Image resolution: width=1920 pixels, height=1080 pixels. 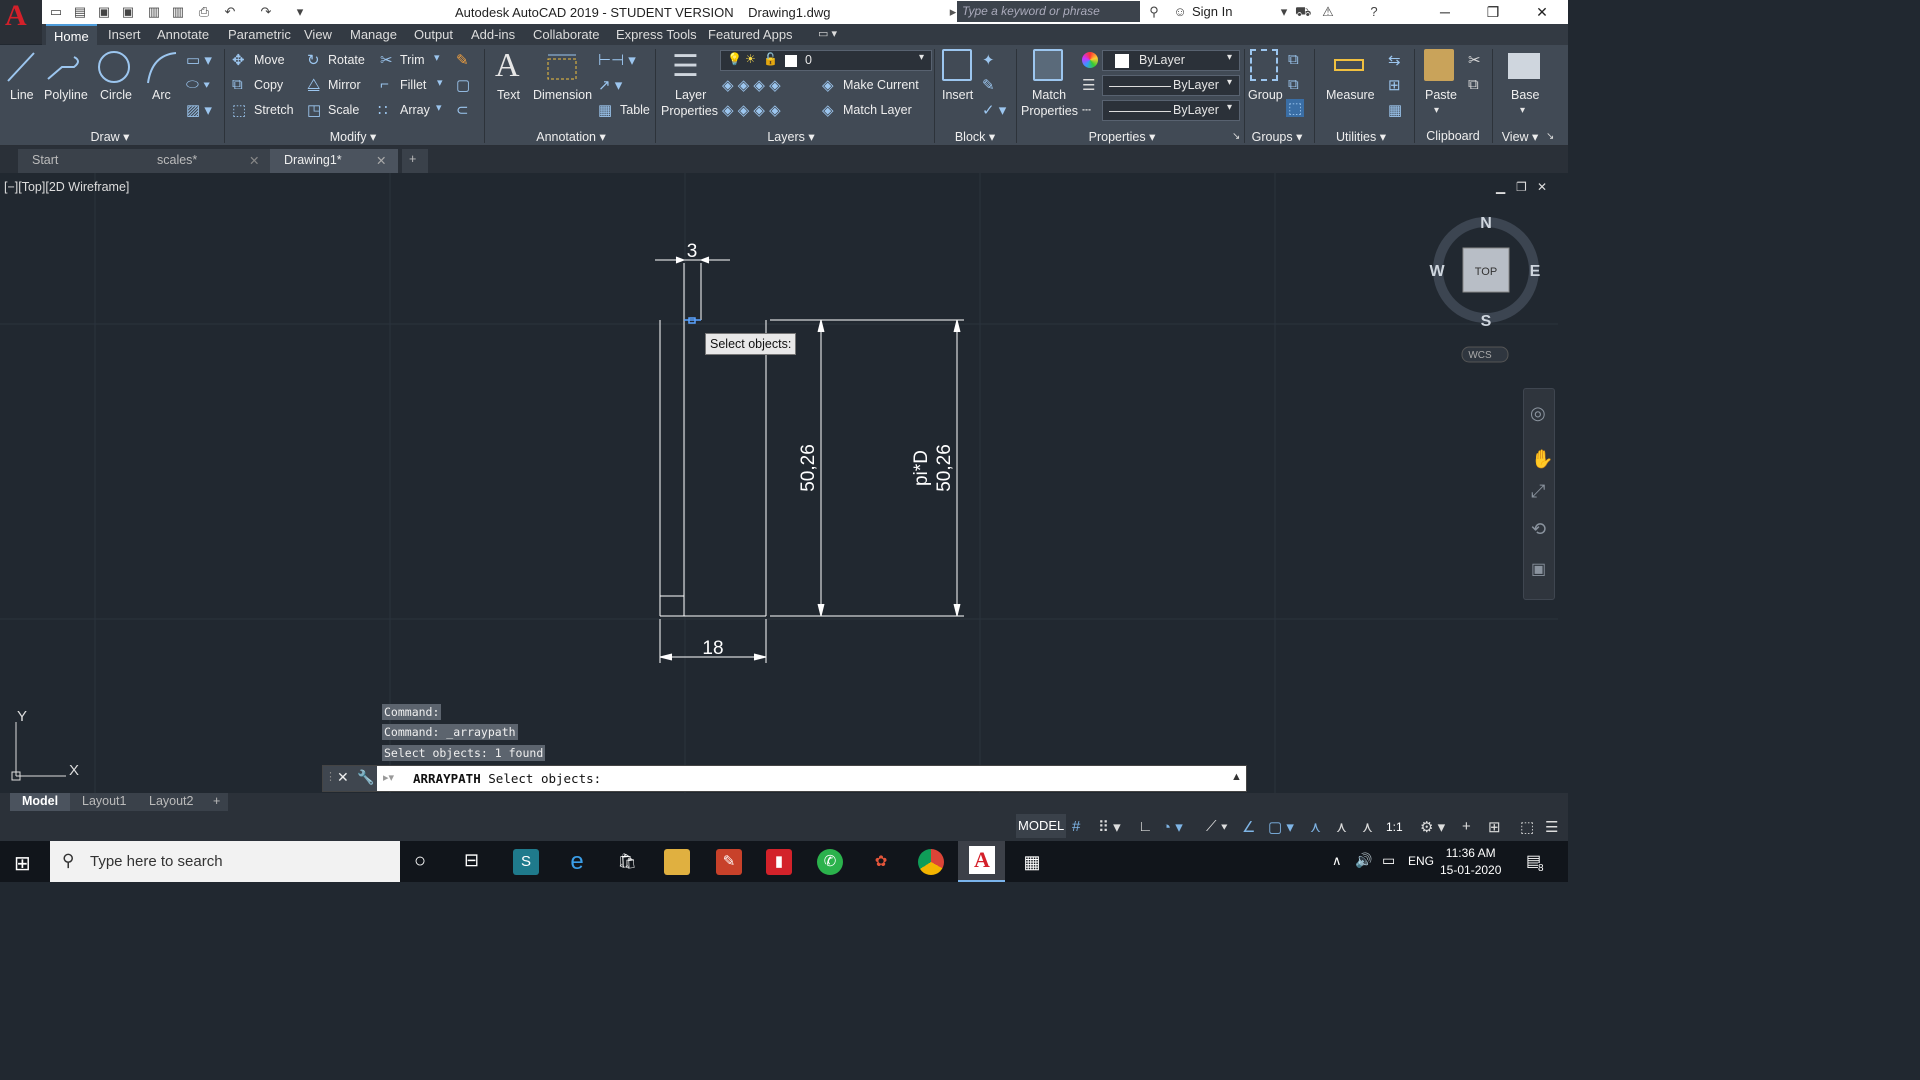 What do you see at coordinates (437, 57) in the screenshot?
I see `trim-dropdown-icon: ▾` at bounding box center [437, 57].